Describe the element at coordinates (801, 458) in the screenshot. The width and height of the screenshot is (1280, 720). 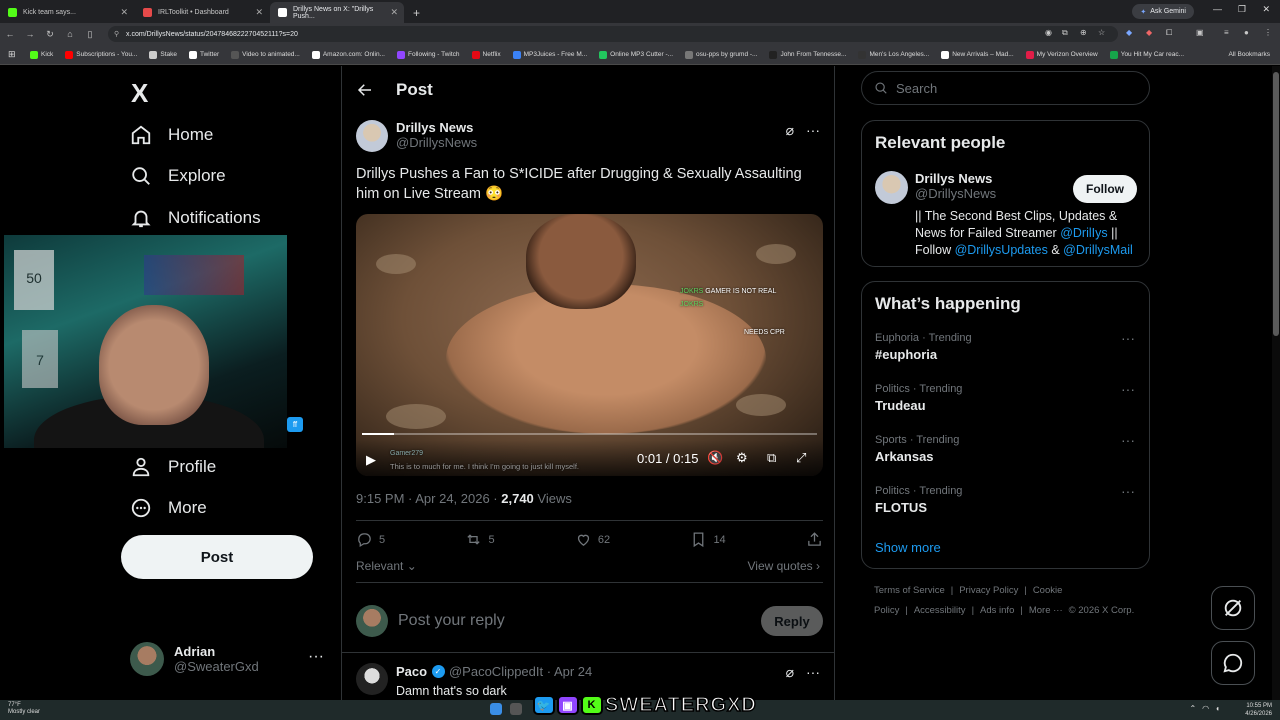
I see `fullscreen-icon: ⤢` at that location.